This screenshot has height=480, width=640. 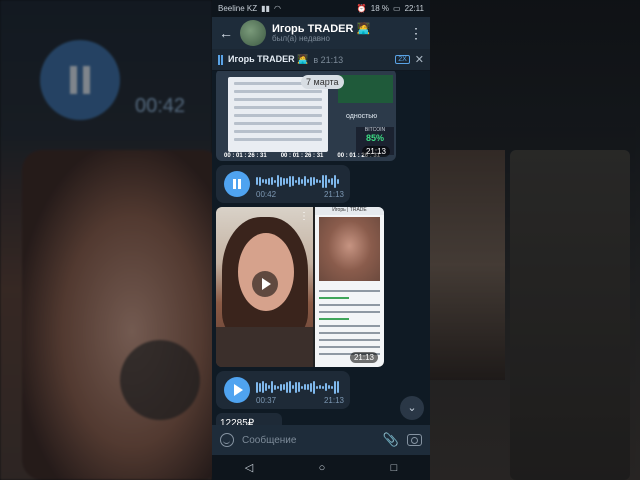 What do you see at coordinates (374, 138) in the screenshot?
I see `btc-percent: 85%` at bounding box center [374, 138].